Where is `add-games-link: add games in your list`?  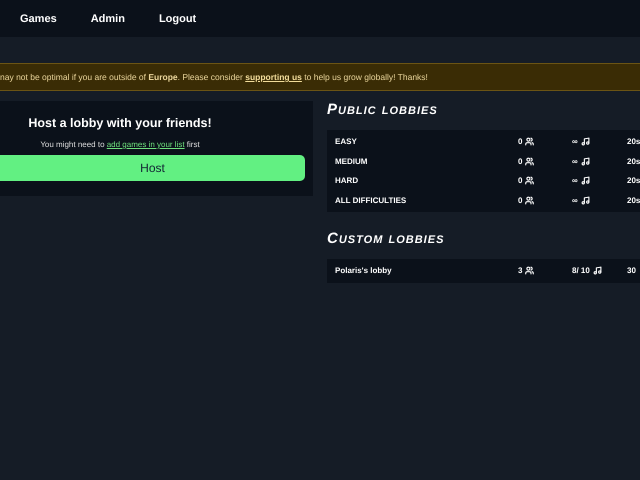 add-games-link: add games in your list is located at coordinates (145, 144).